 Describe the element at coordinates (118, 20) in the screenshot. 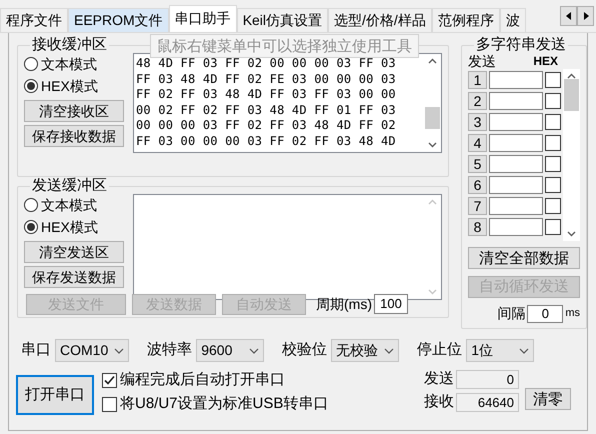

I see `tab: EEPROM文件` at that location.